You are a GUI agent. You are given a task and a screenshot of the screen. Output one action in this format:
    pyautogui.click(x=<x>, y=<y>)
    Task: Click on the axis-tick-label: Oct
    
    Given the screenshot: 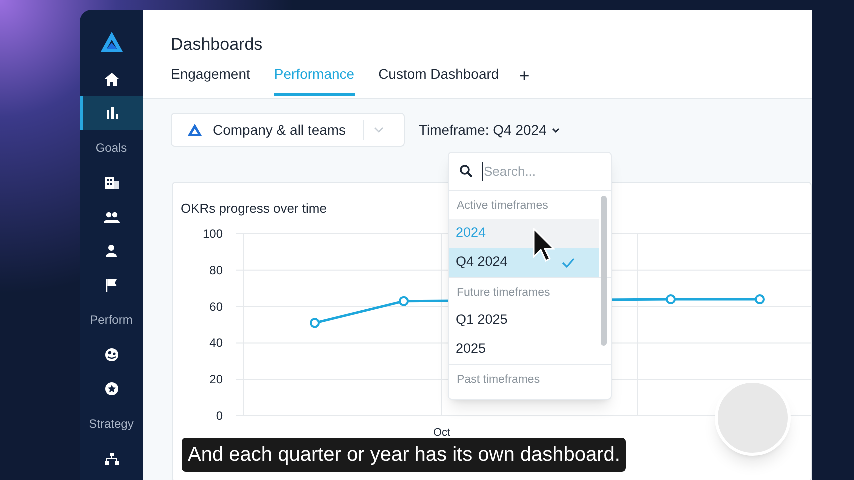 What is the action you would take?
    pyautogui.click(x=442, y=433)
    